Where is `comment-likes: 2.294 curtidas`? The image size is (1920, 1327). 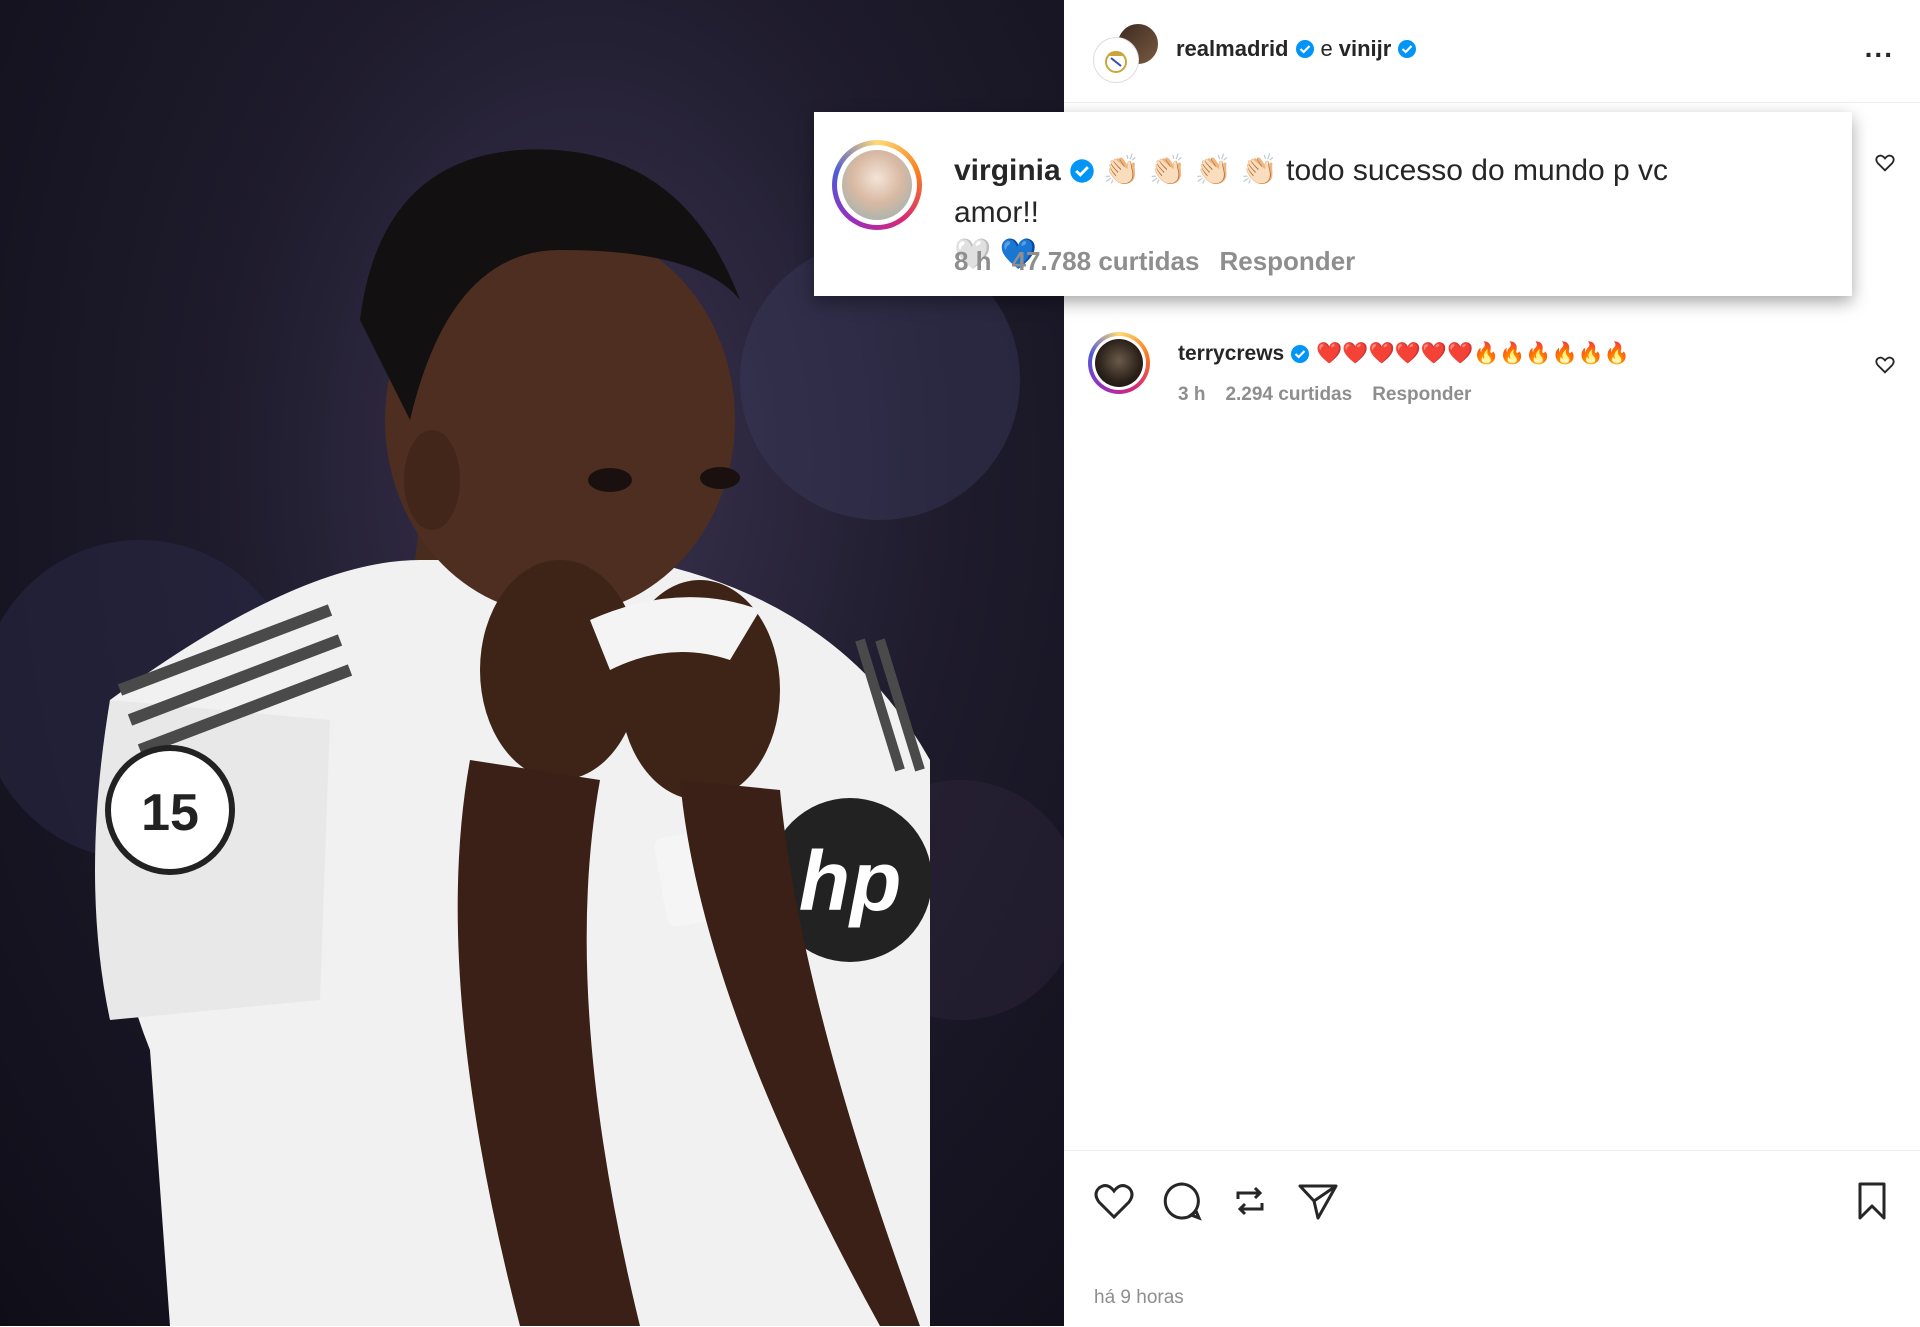 comment-likes: 2.294 curtidas is located at coordinates (1288, 395).